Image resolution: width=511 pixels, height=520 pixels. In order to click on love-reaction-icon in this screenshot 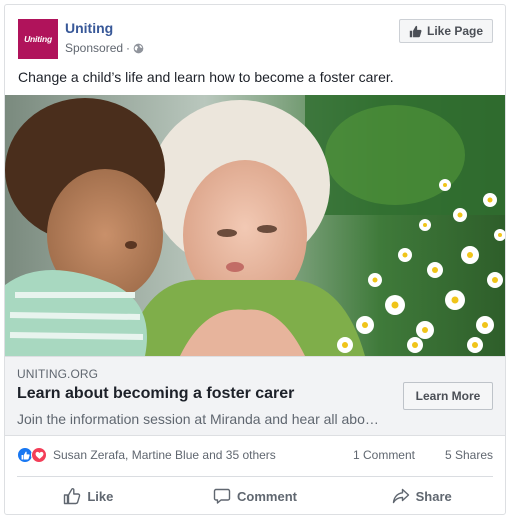, I will do `click(39, 455)`.